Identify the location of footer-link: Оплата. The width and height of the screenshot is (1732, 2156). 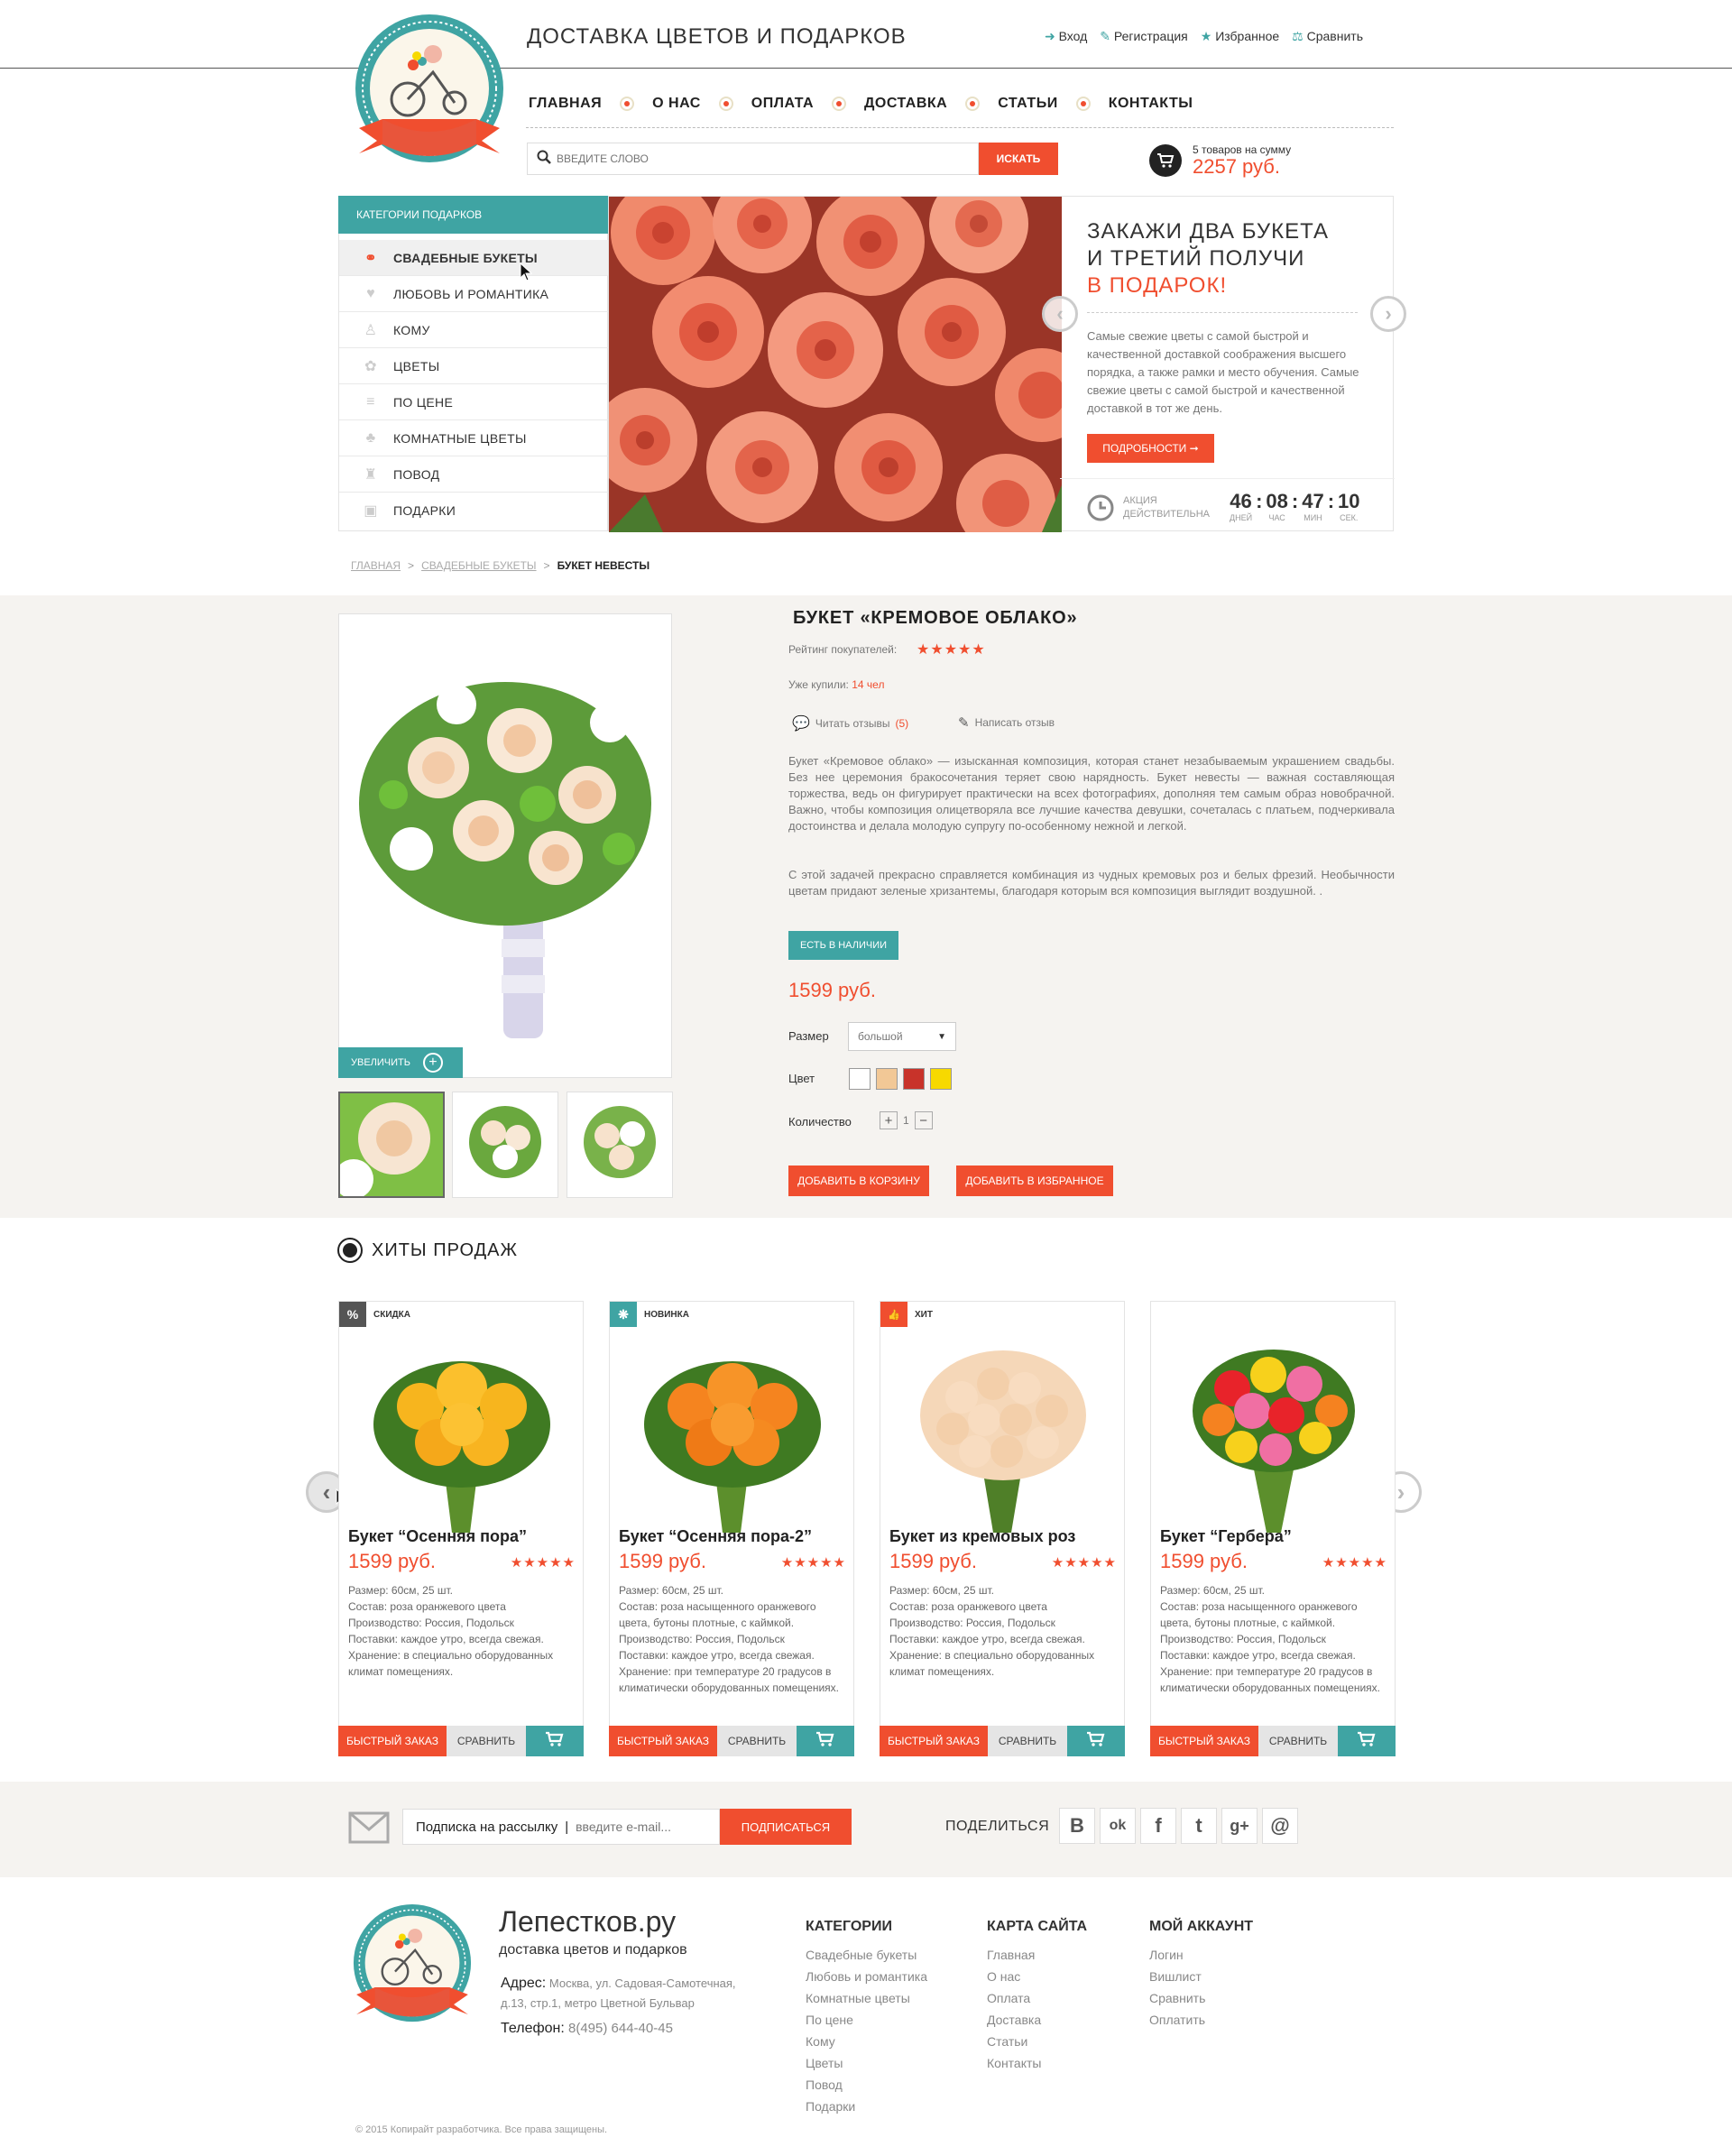
(1037, 1998).